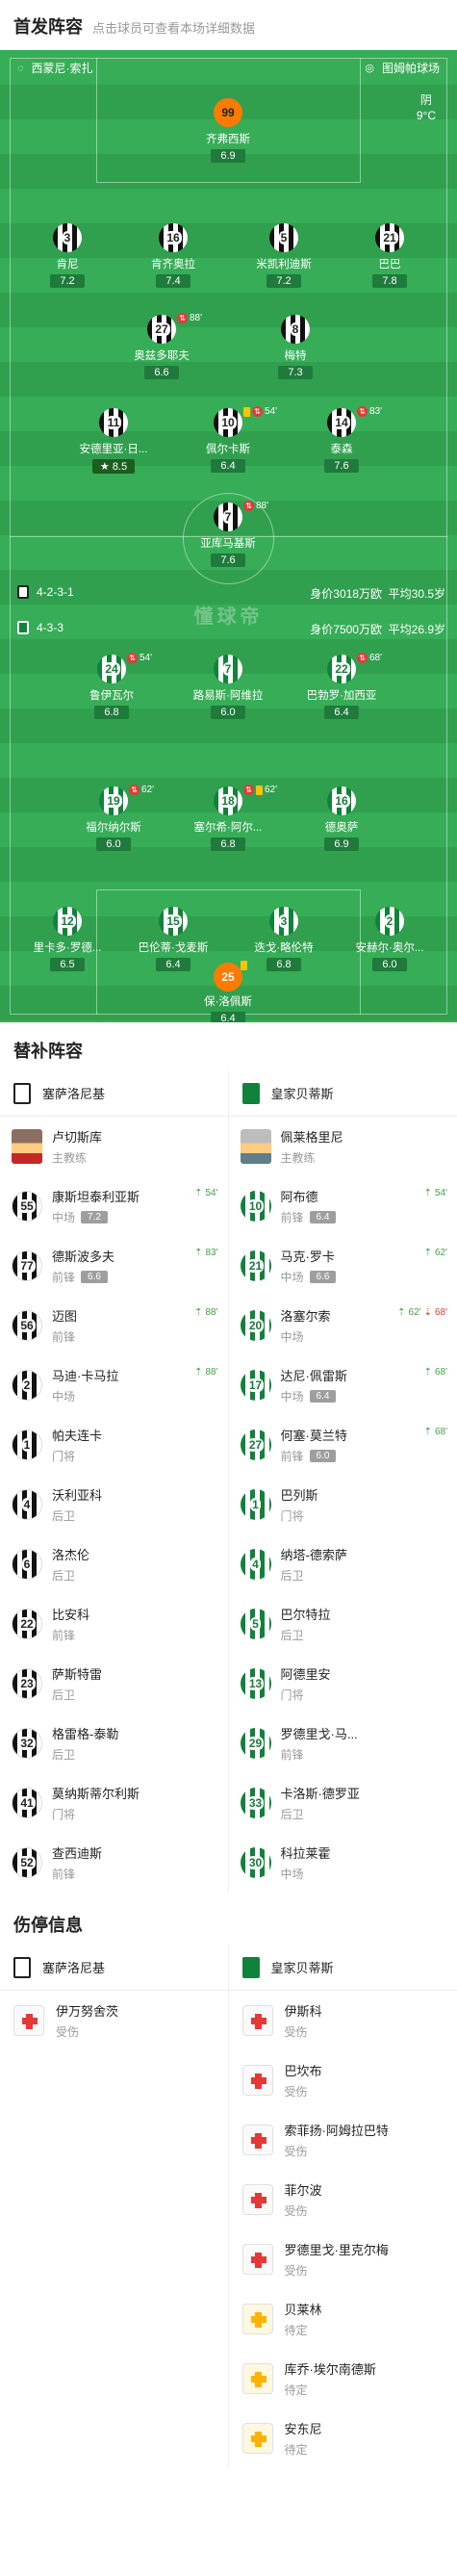  Describe the element at coordinates (113, 442) in the screenshot. I see `home-player-8: 11 安德里亚·日... ★ 8.5` at that location.